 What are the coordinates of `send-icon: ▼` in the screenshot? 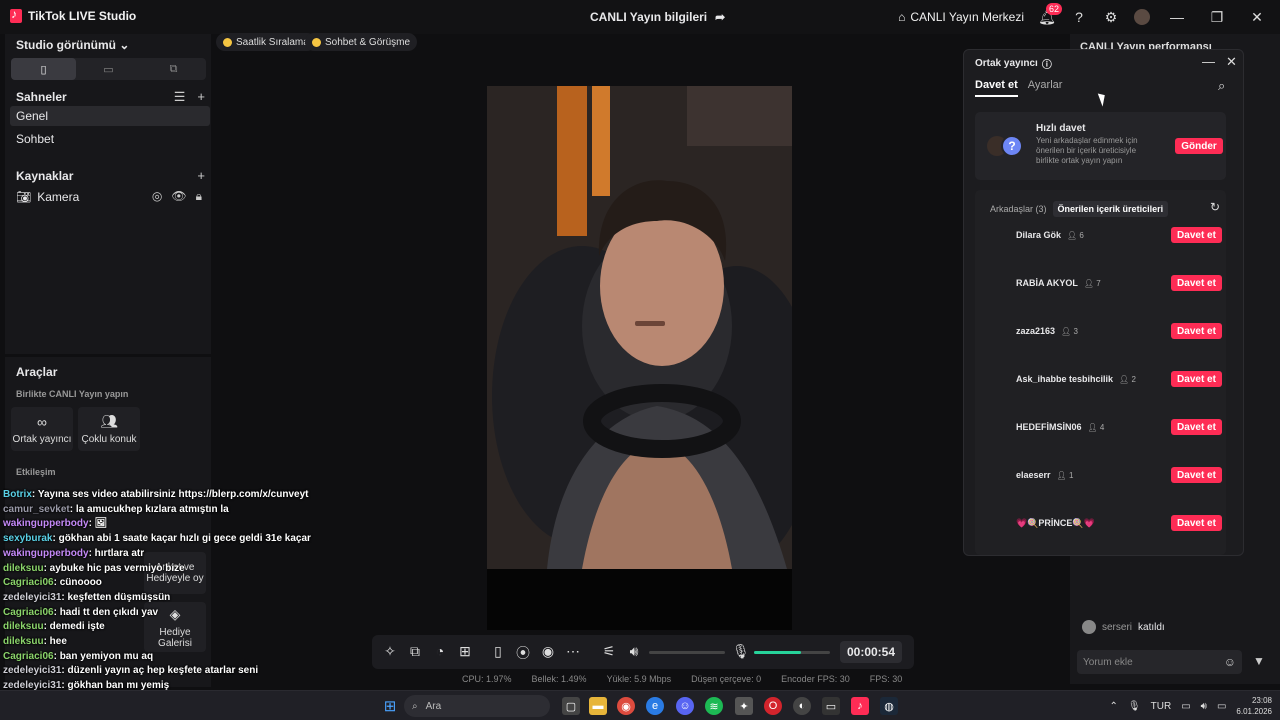 It's located at (1259, 661).